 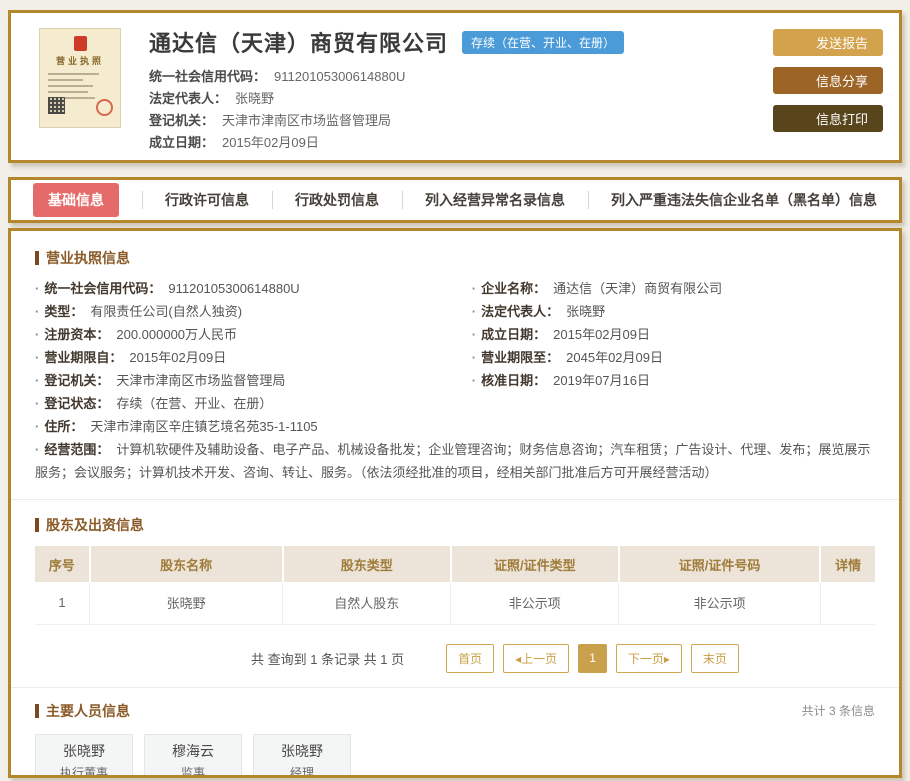 I want to click on personnel-card: 穆海云 监事, so click(x=193, y=755).